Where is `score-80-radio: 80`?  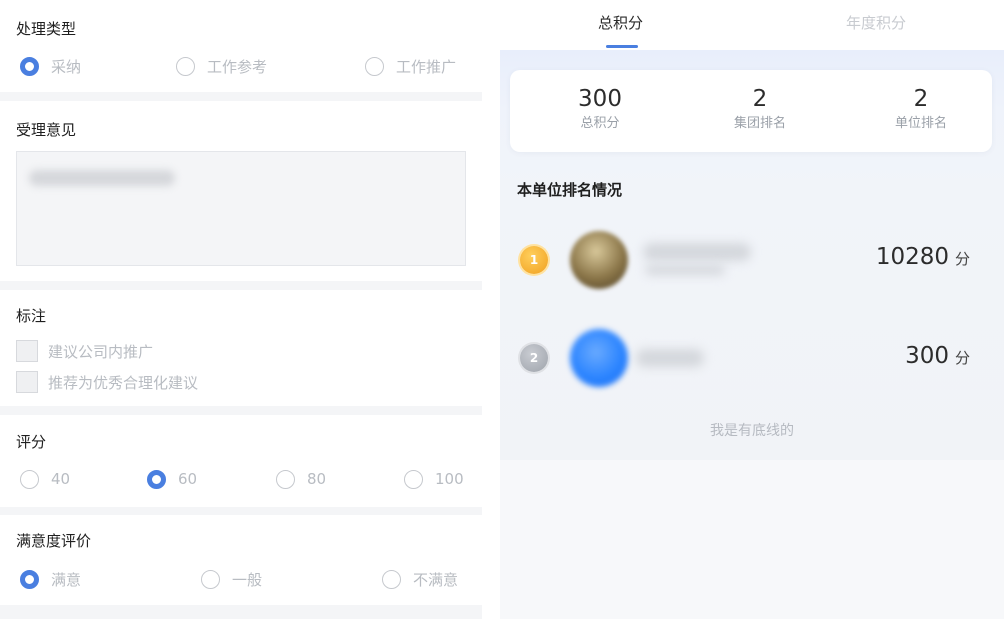 score-80-radio: 80 is located at coordinates (301, 479).